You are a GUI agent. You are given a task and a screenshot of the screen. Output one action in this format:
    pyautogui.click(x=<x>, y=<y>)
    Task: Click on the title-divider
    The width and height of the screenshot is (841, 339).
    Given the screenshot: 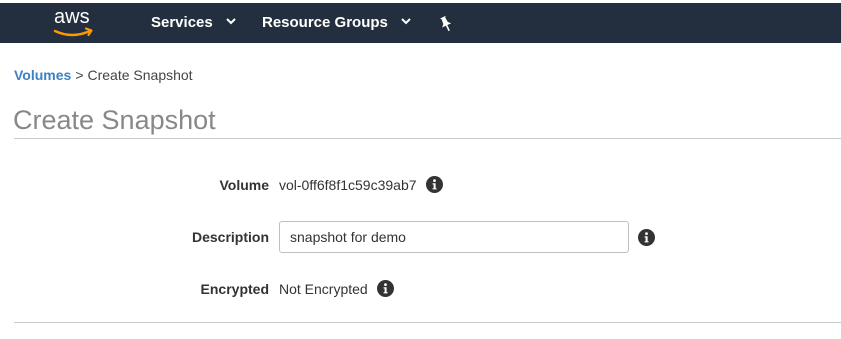 What is the action you would take?
    pyautogui.click(x=427, y=138)
    